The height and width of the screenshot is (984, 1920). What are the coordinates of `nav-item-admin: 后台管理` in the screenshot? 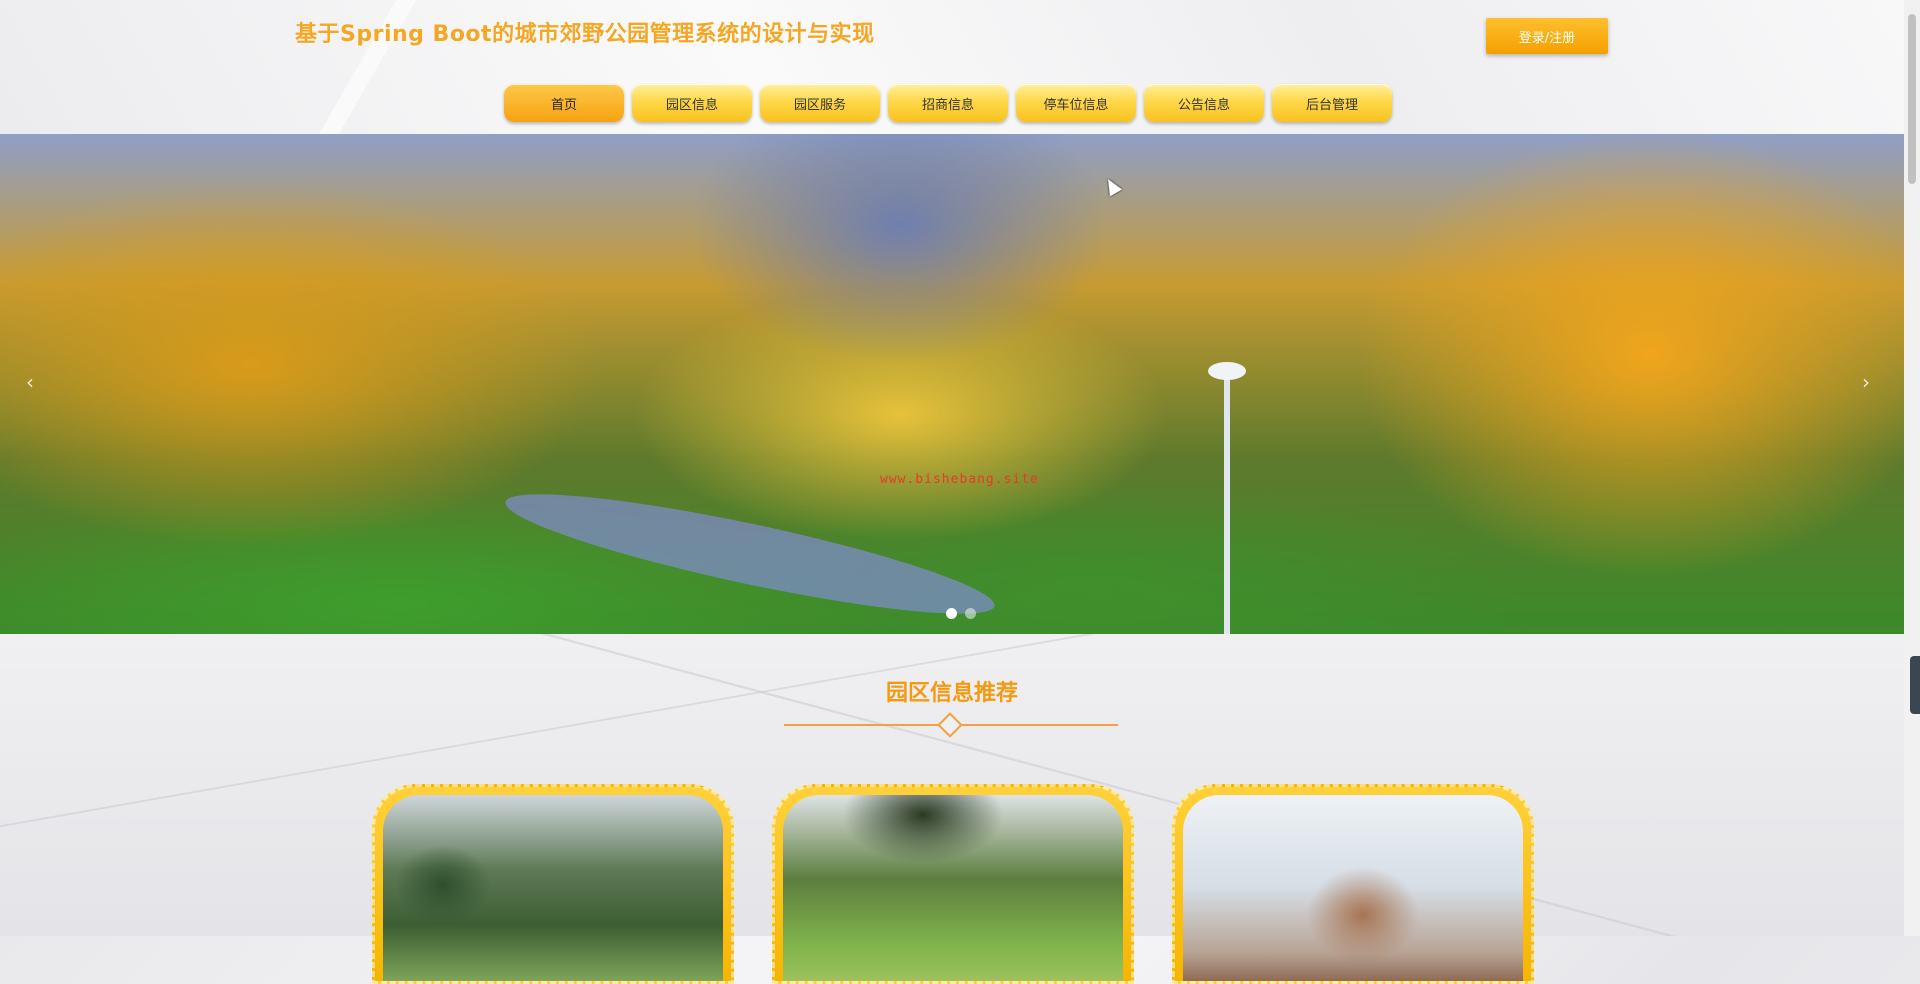 It's located at (1332, 103).